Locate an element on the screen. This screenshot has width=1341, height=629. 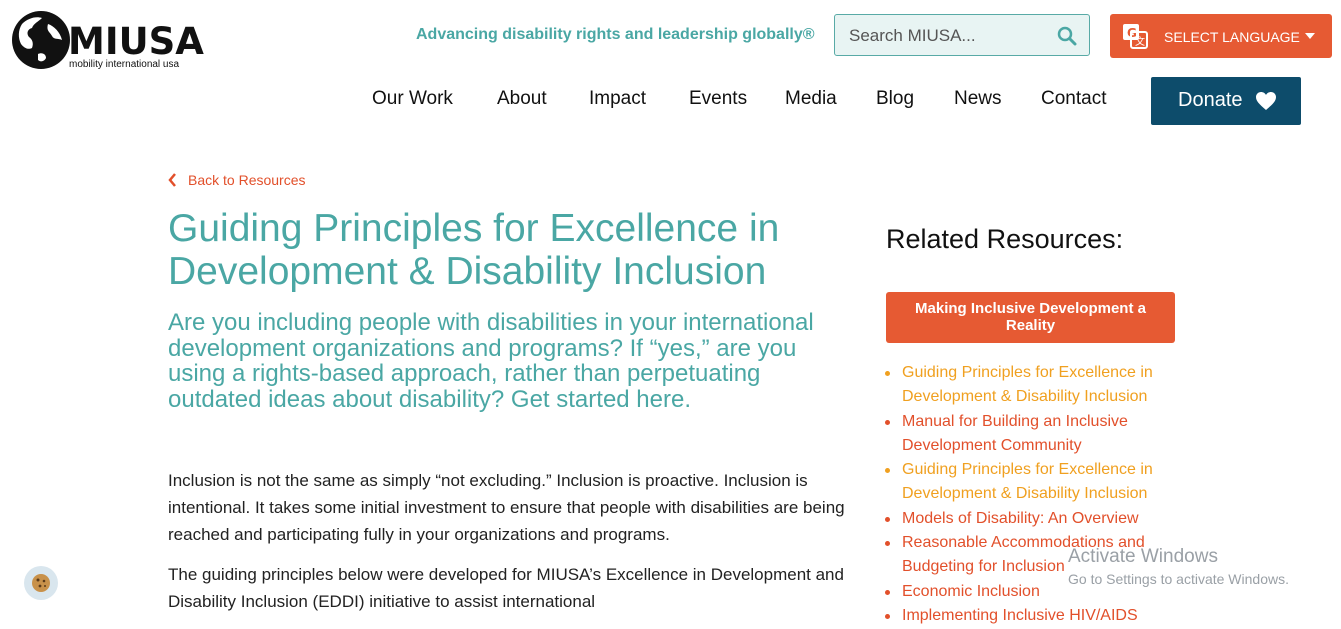
nav-our-work: Our Work is located at coordinates (412, 99).